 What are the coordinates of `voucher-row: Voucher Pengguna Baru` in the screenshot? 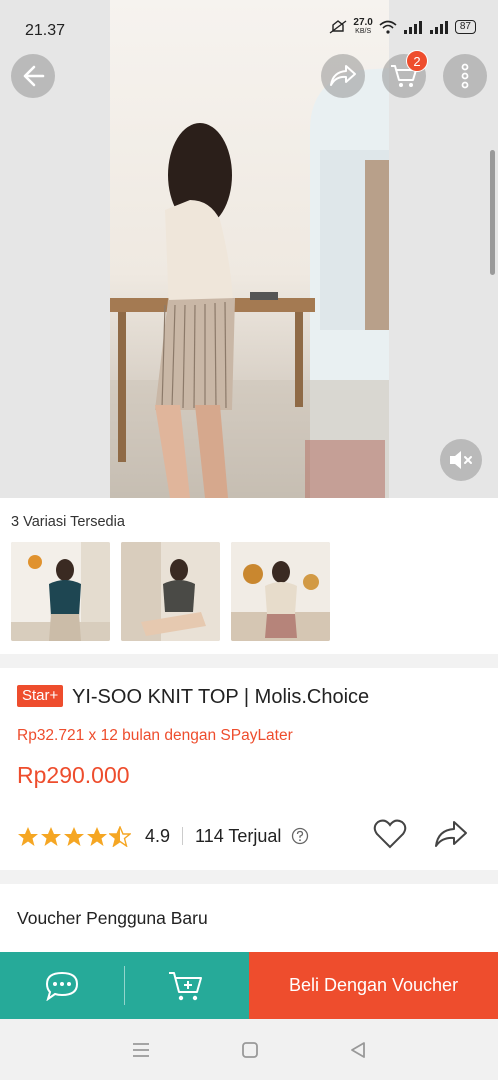 It's located at (249, 918).